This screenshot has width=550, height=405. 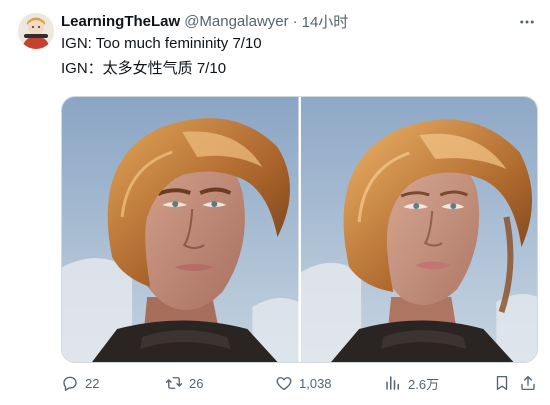 What do you see at coordinates (236, 21) in the screenshot?
I see `handle: @Mangalawyer` at bounding box center [236, 21].